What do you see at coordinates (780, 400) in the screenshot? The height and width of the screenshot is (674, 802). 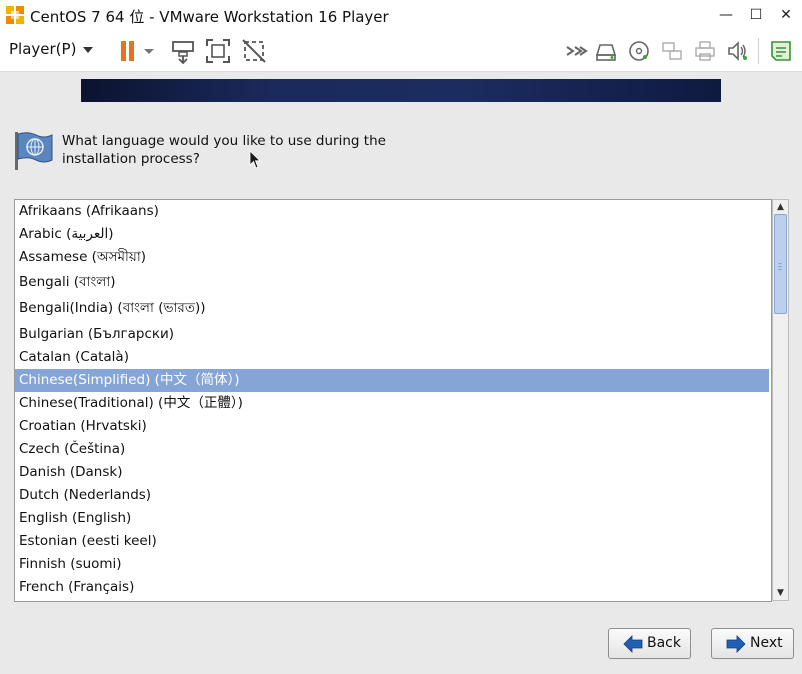 I see `language-list-scrollbar: ▲ – – – ▼` at bounding box center [780, 400].